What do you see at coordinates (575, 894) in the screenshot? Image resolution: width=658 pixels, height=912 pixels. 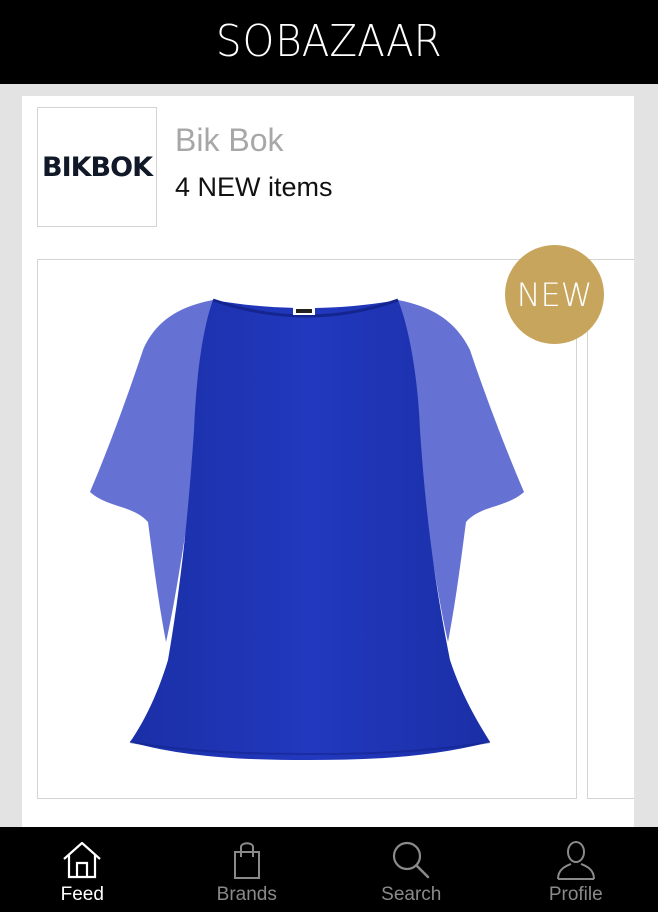 I see `tab-profile-label: Profile` at bounding box center [575, 894].